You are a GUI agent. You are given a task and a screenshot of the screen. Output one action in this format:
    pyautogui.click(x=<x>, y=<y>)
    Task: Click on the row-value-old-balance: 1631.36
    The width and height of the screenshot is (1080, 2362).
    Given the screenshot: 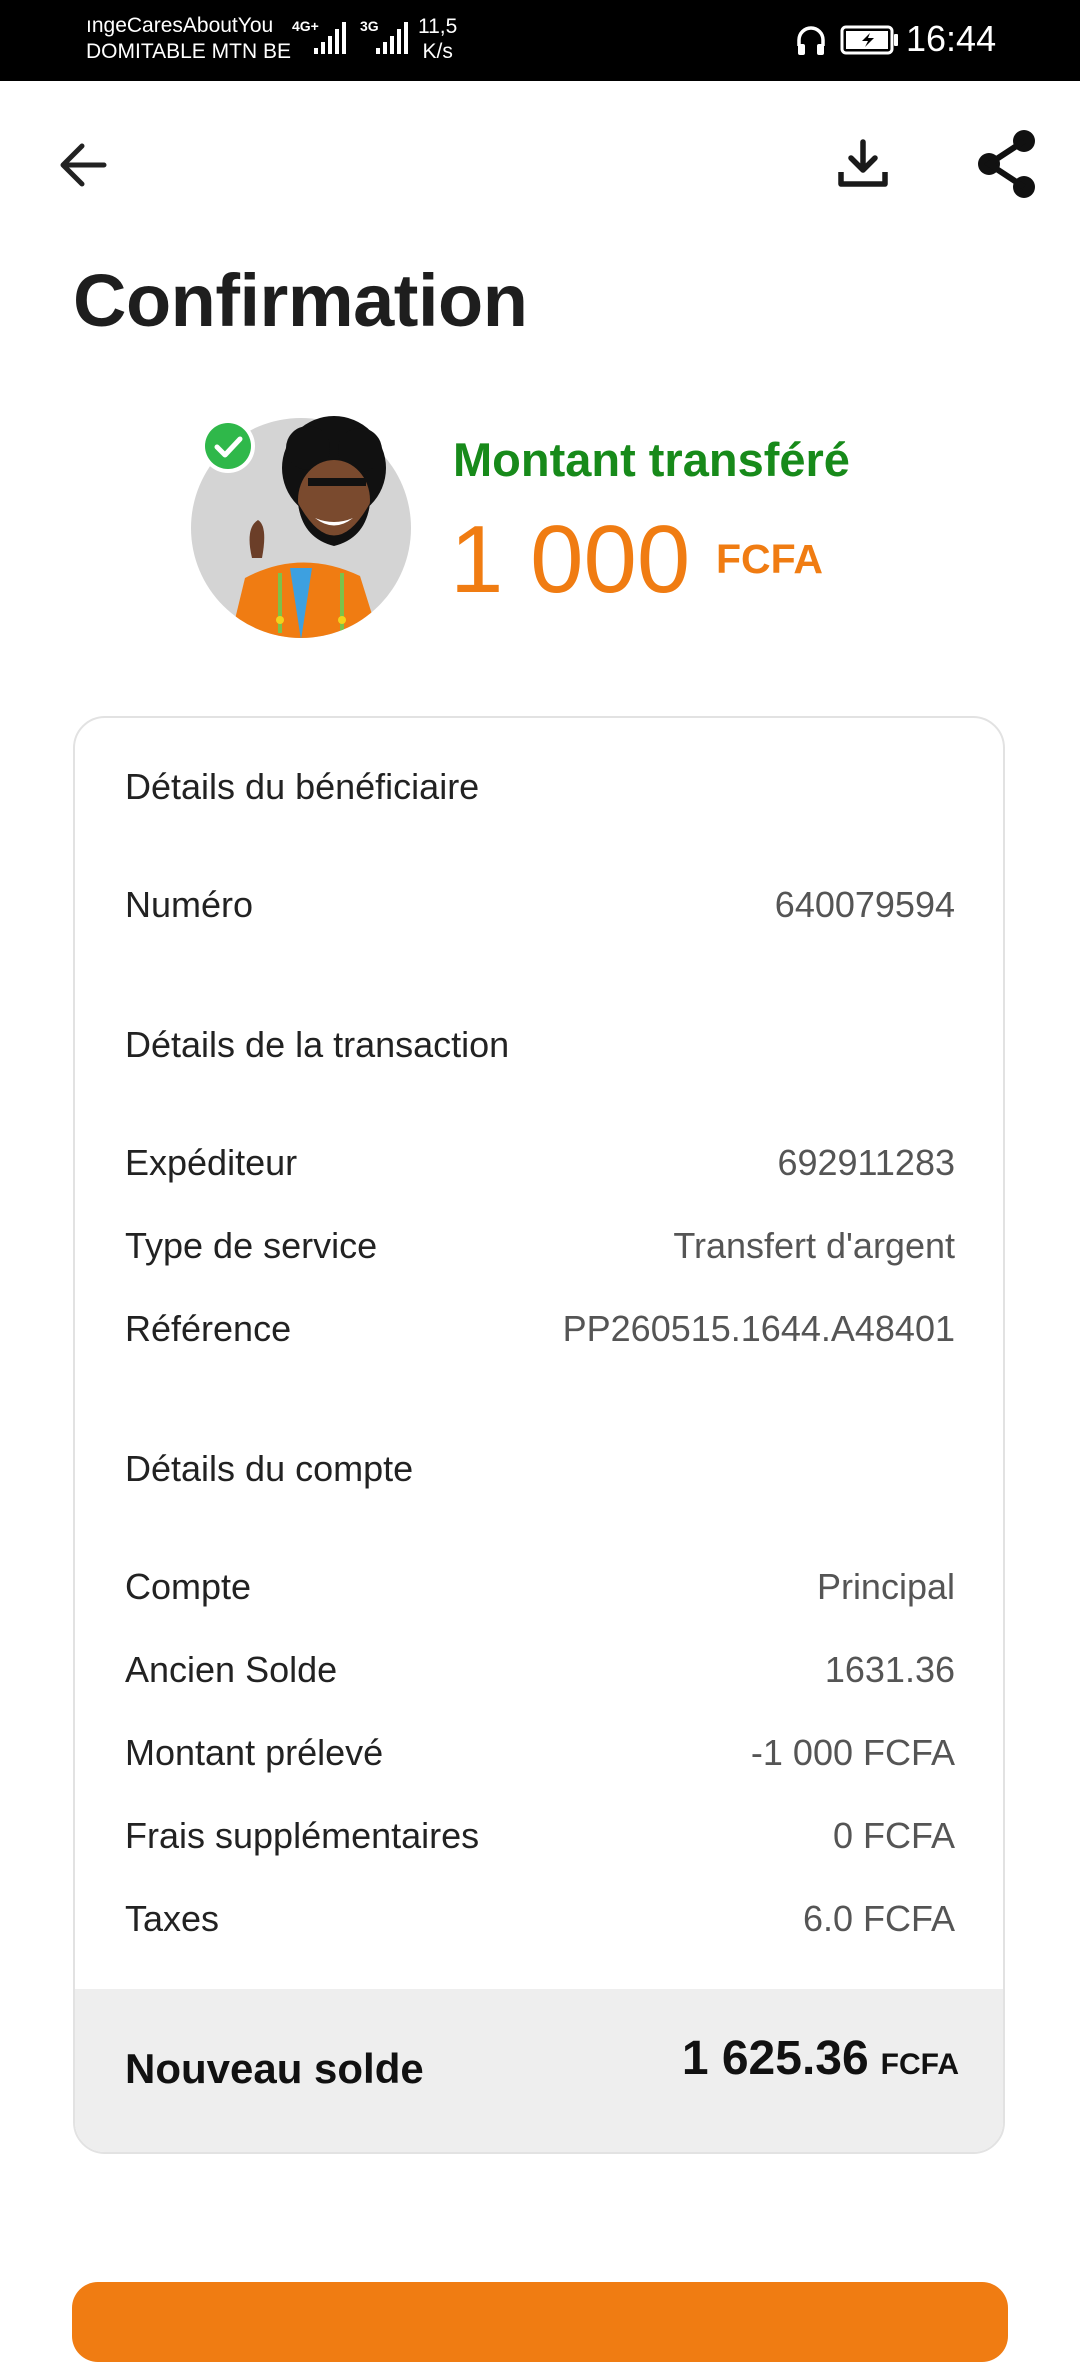 What is the action you would take?
    pyautogui.click(x=889, y=1669)
    